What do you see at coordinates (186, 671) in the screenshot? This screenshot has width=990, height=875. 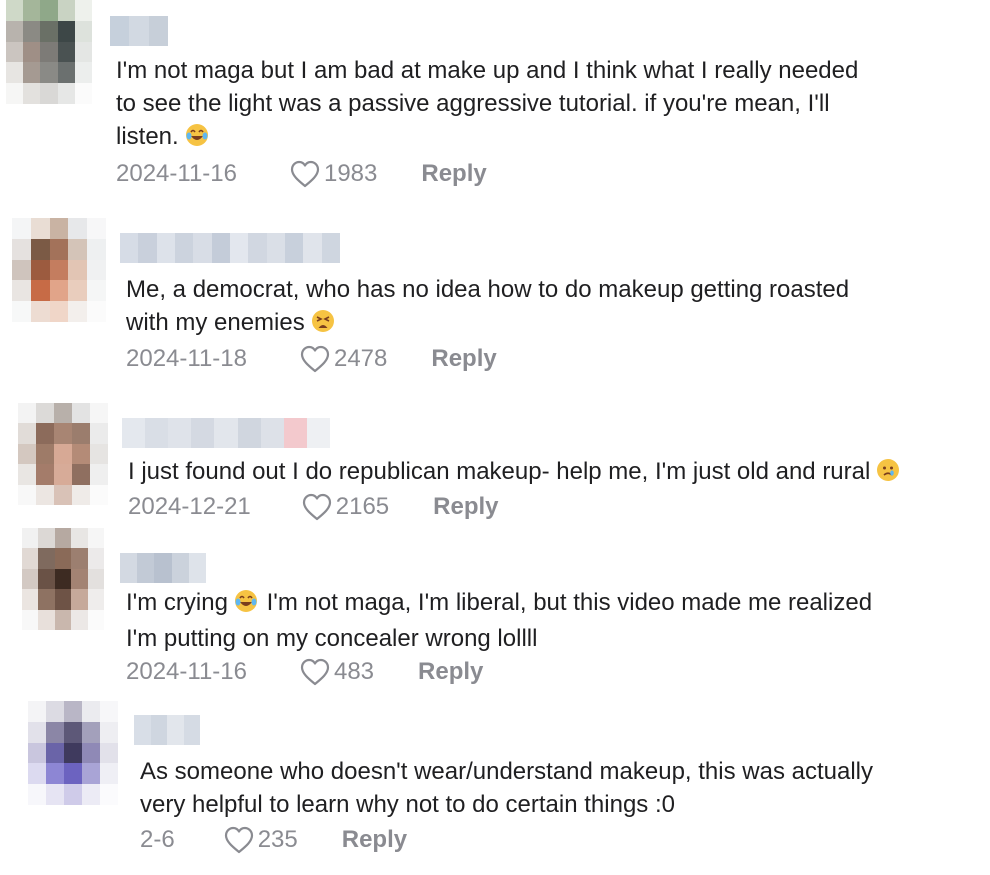 I see `comment-date: 2024-11-16` at bounding box center [186, 671].